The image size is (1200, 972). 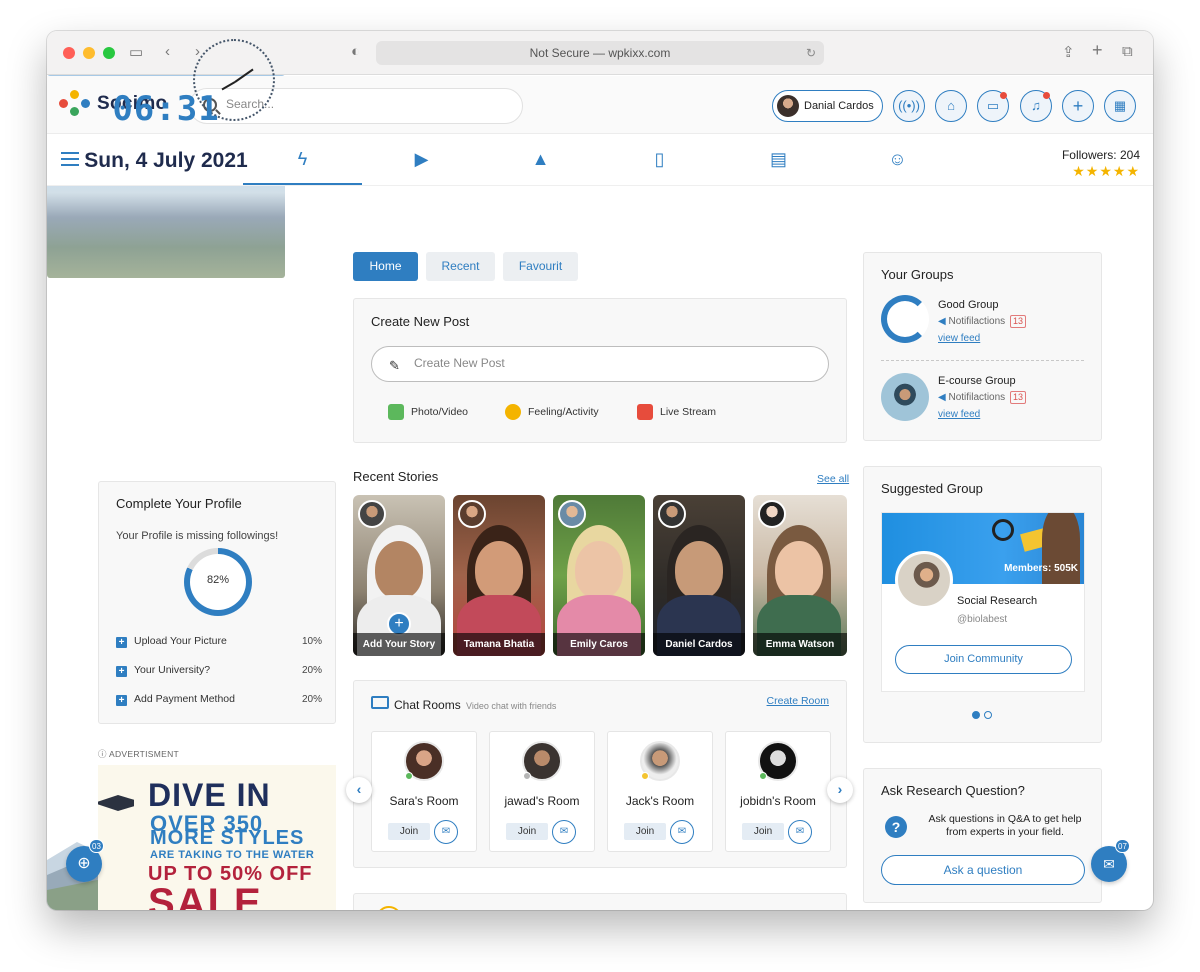 What do you see at coordinates (1100, 155) in the screenshot?
I see `followers-count: Followers: 204` at bounding box center [1100, 155].